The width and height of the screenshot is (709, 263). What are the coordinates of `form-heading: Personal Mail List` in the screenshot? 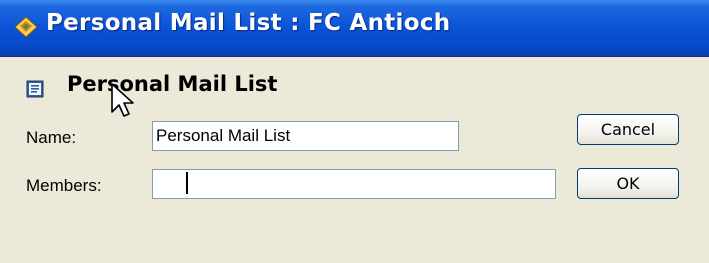 It's located at (172, 84).